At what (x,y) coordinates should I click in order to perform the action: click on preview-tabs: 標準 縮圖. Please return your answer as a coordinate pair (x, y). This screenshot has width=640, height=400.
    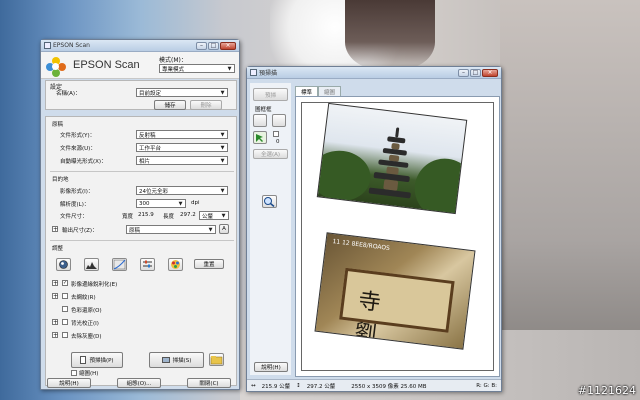
    Looking at the image, I should click on (318, 91).